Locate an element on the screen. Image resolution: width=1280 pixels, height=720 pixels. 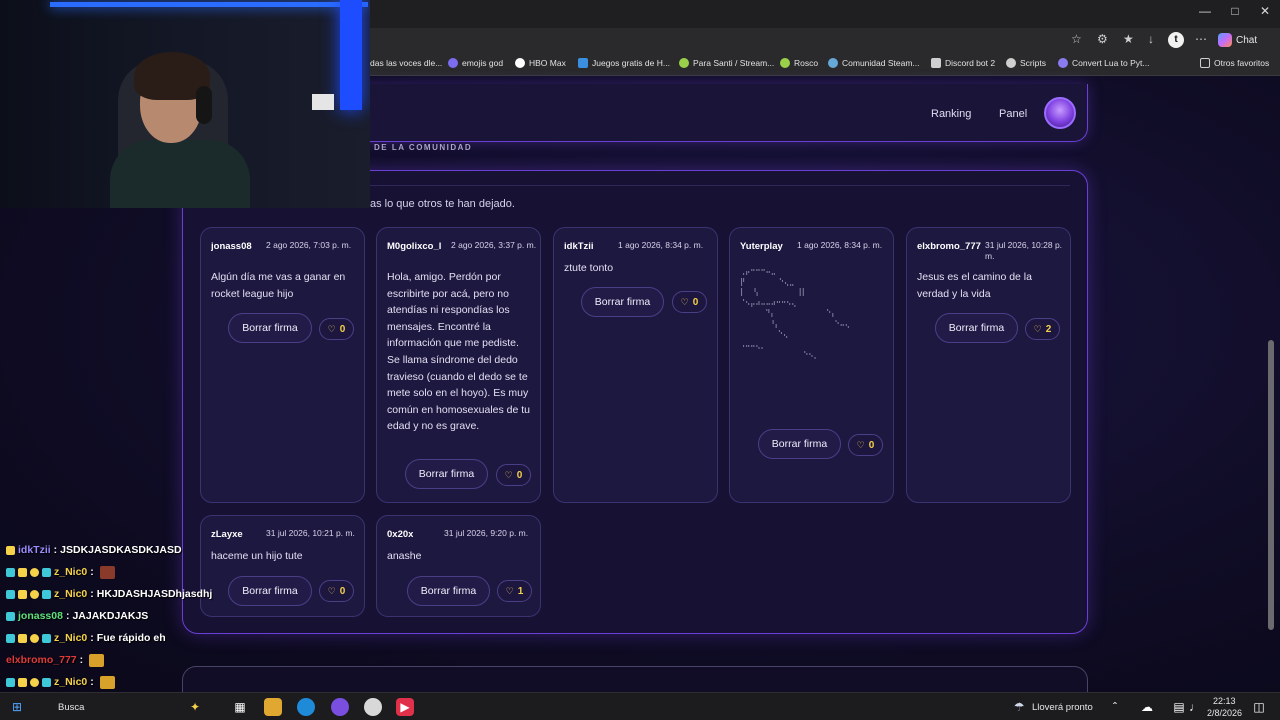
signature-author: M0golixco_l is located at coordinates (414, 246).